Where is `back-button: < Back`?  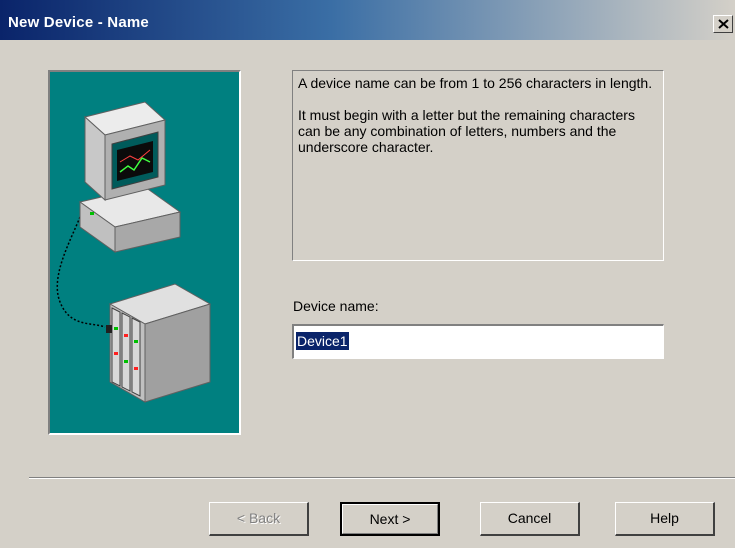
back-button: < Back is located at coordinates (259, 519).